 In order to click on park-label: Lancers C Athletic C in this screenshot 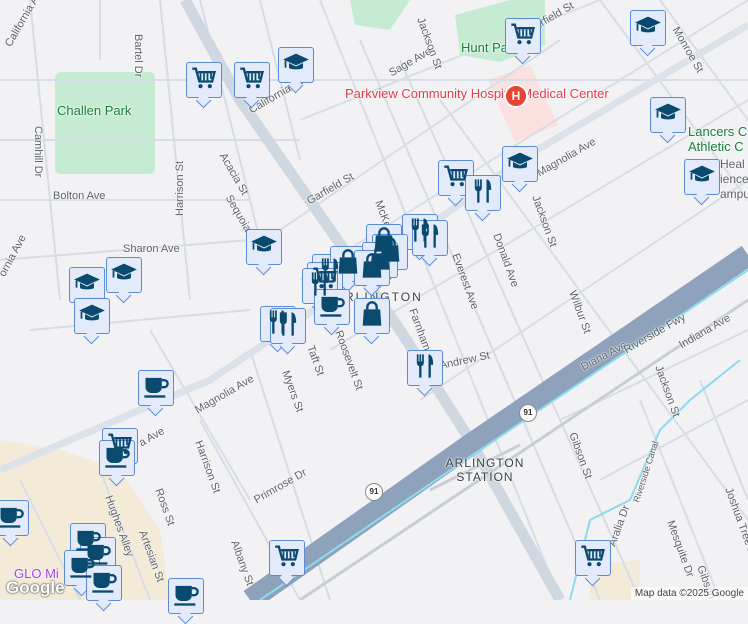, I will do `click(718, 139)`.